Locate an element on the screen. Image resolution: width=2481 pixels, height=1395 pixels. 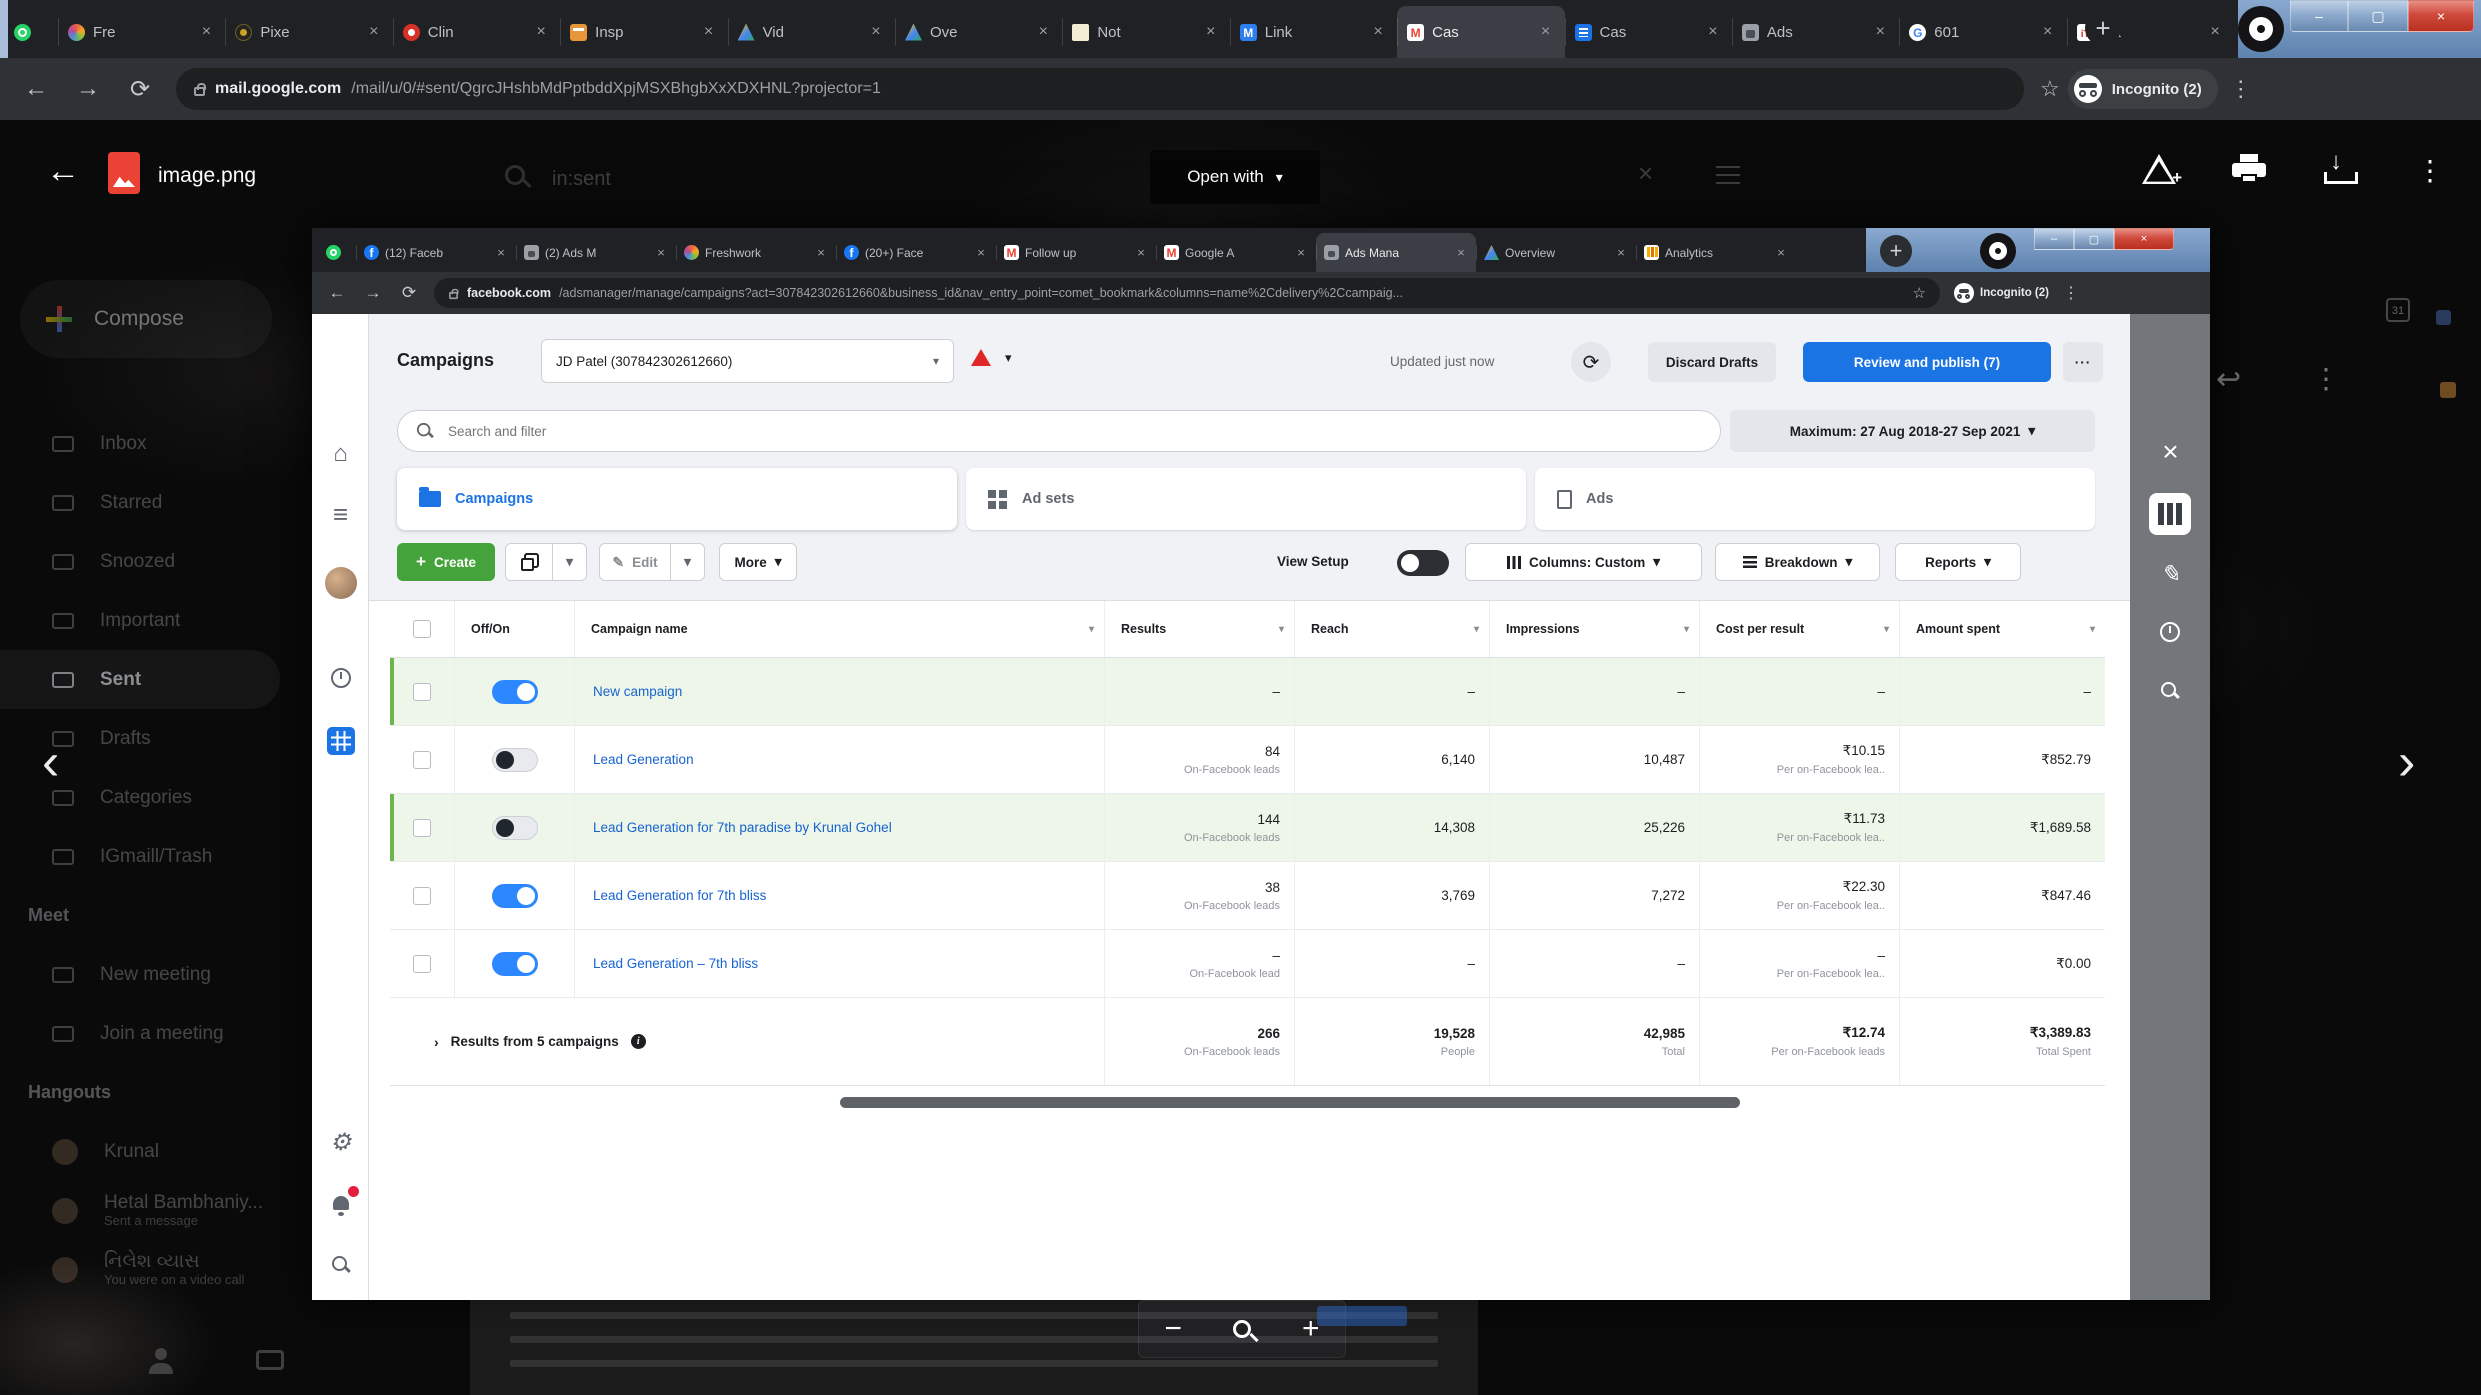
browser-tab: Insp is located at coordinates (643, 32).